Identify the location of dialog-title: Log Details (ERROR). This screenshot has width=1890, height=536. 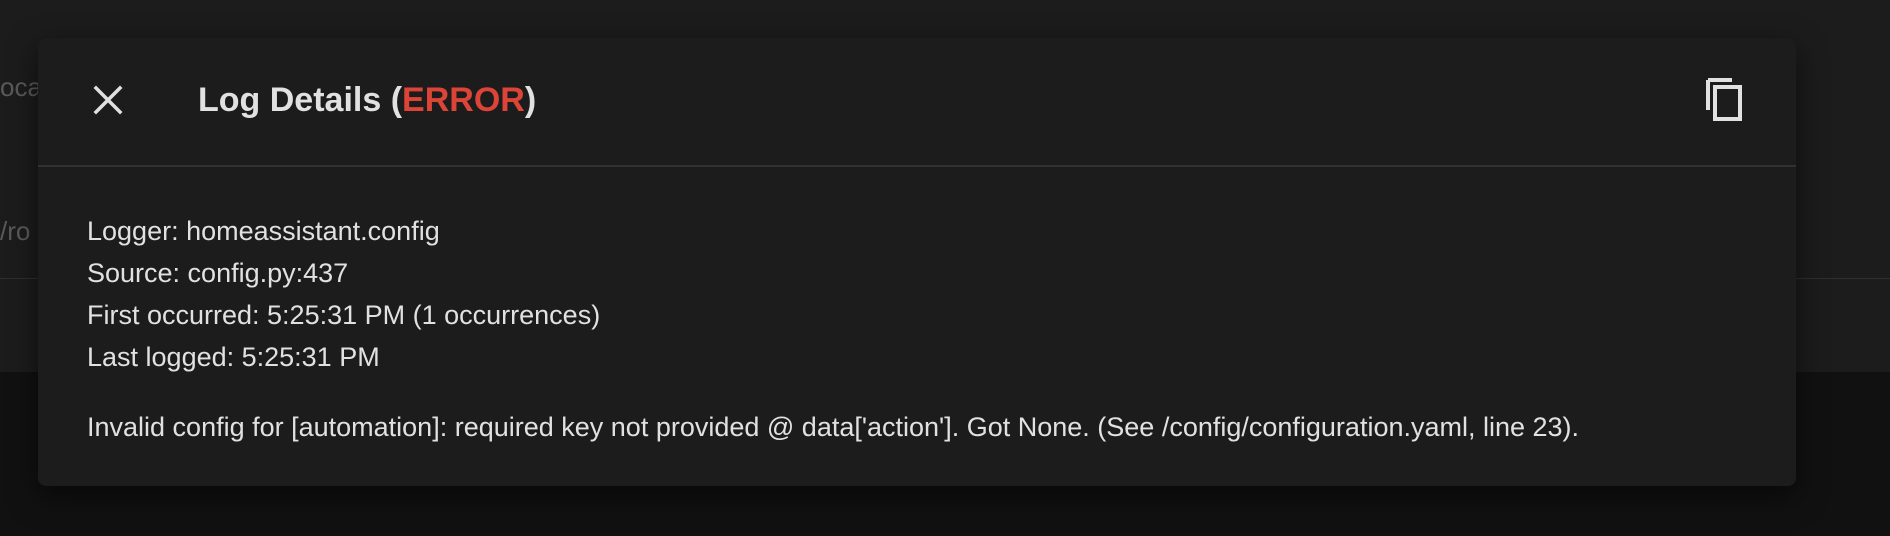
(367, 100).